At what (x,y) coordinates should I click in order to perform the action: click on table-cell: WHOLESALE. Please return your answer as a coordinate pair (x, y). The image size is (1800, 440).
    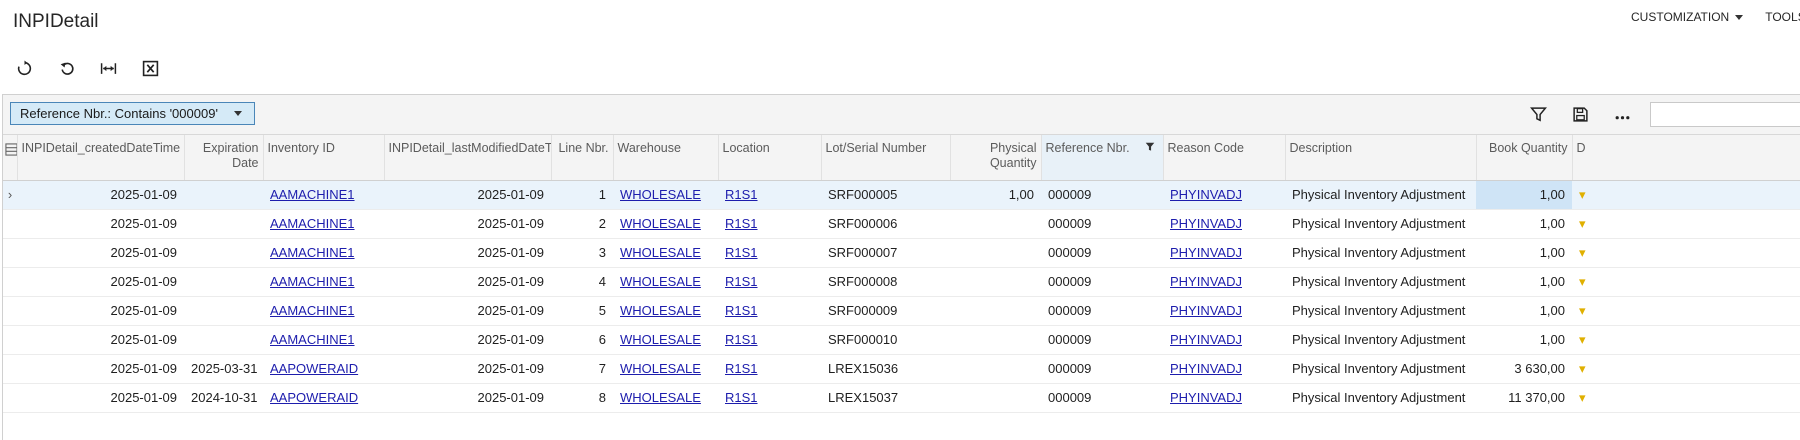
    Looking at the image, I should click on (665, 224).